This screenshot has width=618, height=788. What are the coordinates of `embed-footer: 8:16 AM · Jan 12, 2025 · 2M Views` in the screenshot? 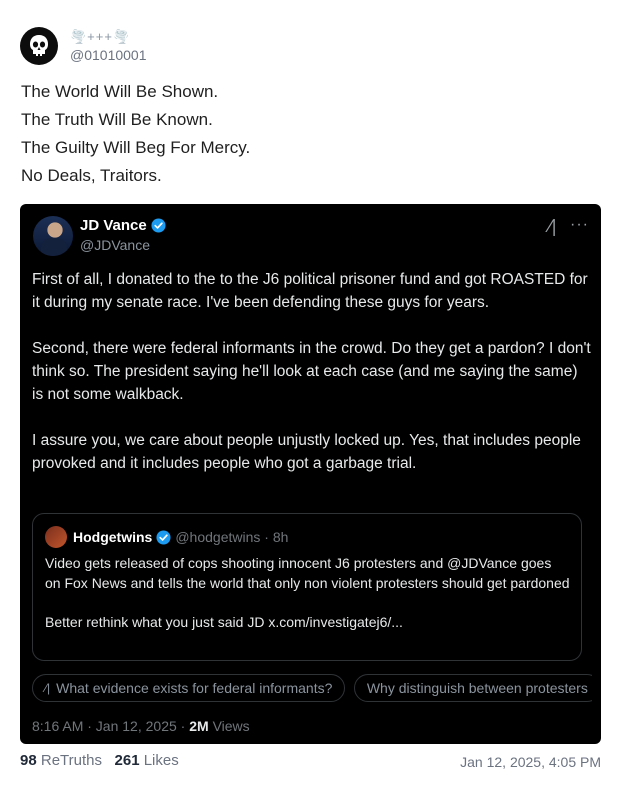 It's located at (141, 726).